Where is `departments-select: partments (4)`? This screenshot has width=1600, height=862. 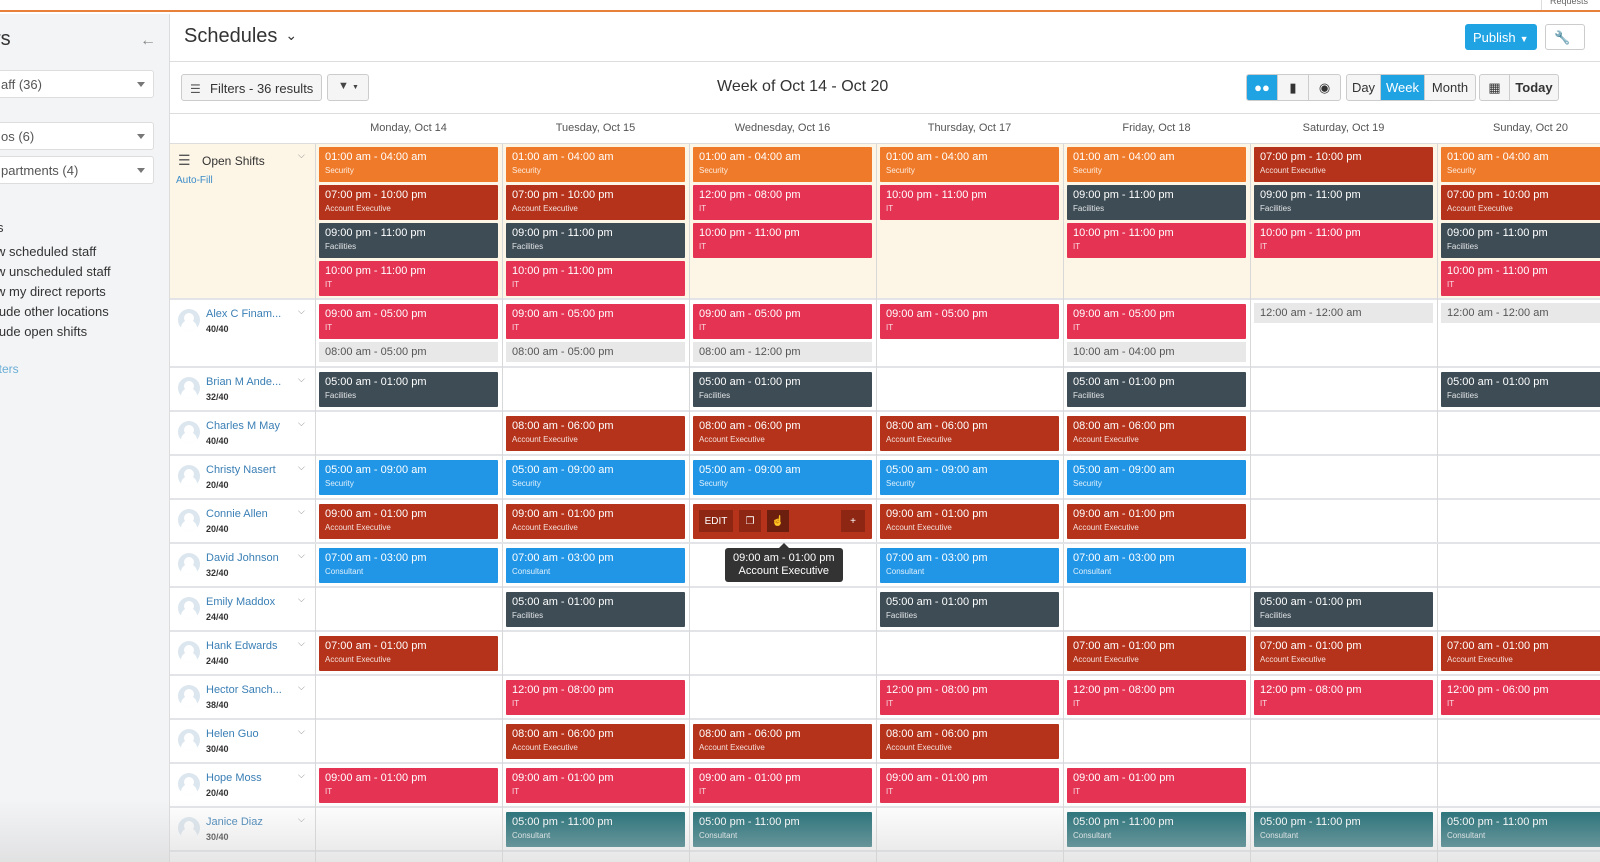
departments-select: partments (4) is located at coordinates (77, 170).